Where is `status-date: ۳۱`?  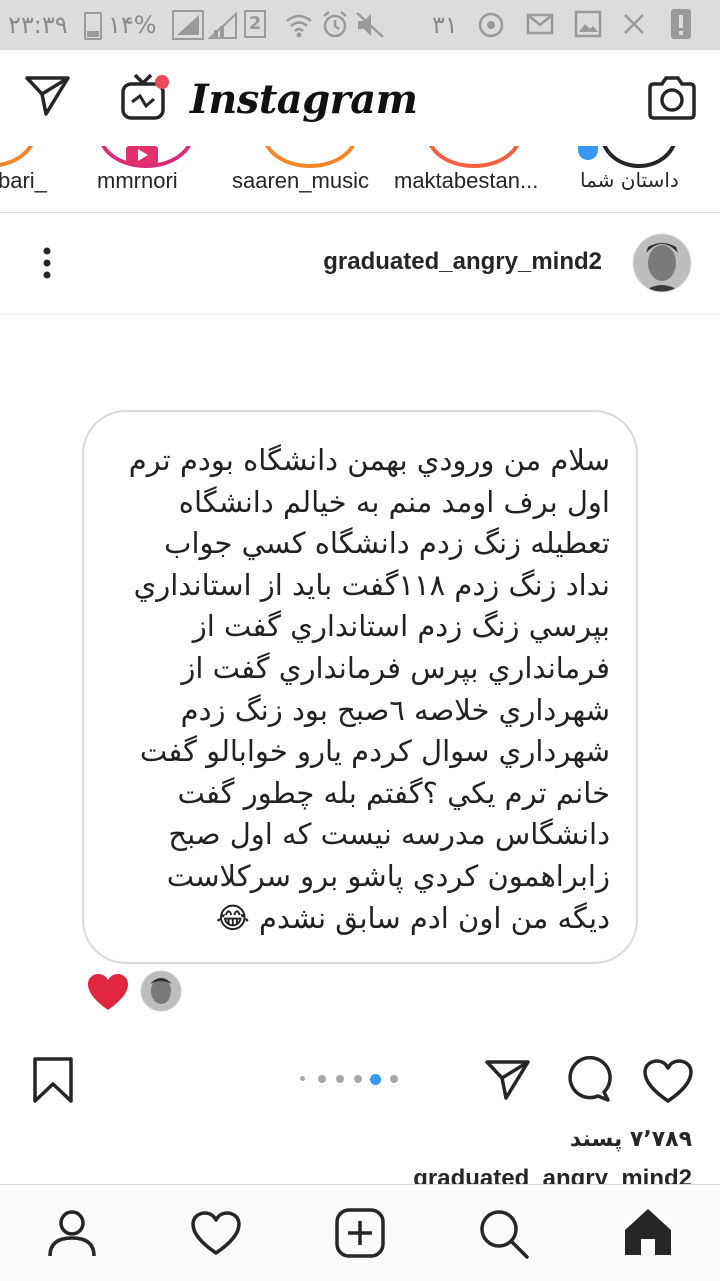
status-date: ۳۱ is located at coordinates (445, 25).